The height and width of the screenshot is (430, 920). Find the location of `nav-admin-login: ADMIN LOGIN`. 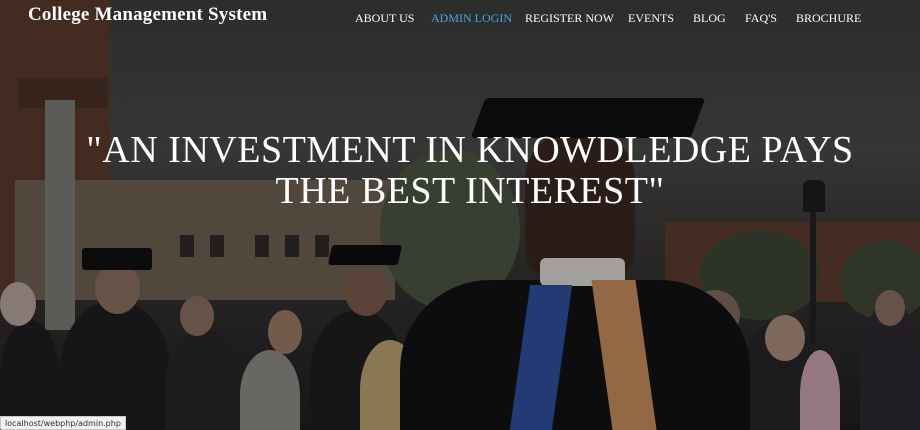

nav-admin-login: ADMIN LOGIN is located at coordinates (471, 18).